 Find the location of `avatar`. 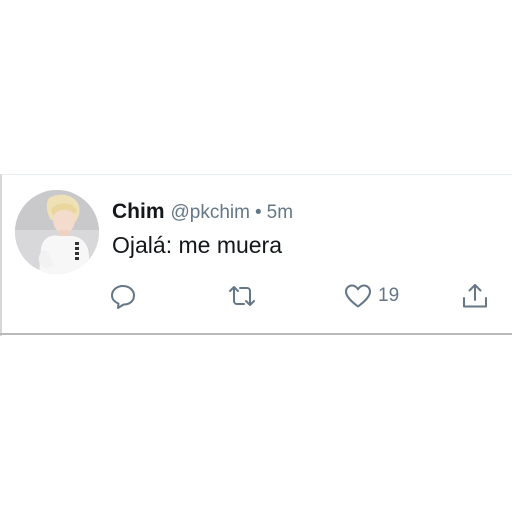

avatar is located at coordinates (57, 232).